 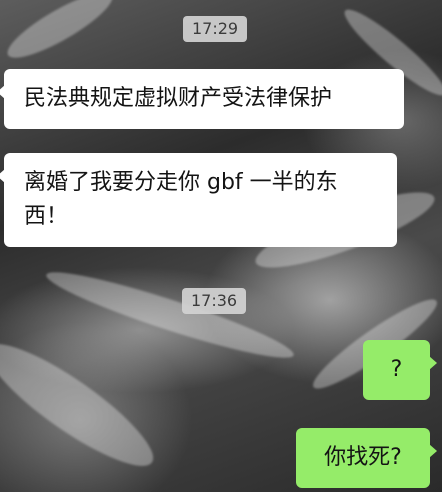 What do you see at coordinates (214, 301) in the screenshot?
I see `timestamp-chip: 17:36` at bounding box center [214, 301].